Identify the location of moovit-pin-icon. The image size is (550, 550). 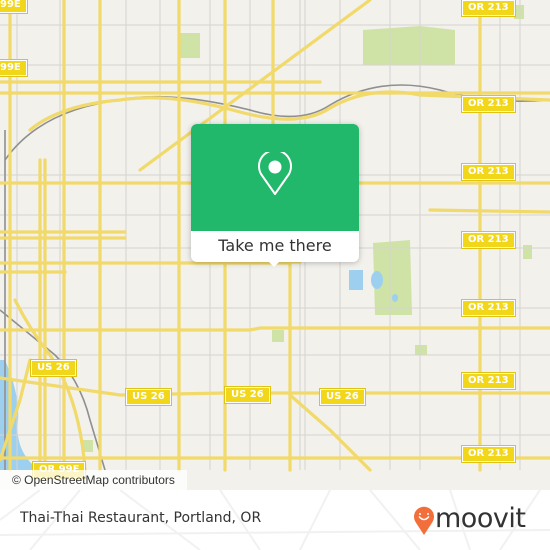
(424, 520).